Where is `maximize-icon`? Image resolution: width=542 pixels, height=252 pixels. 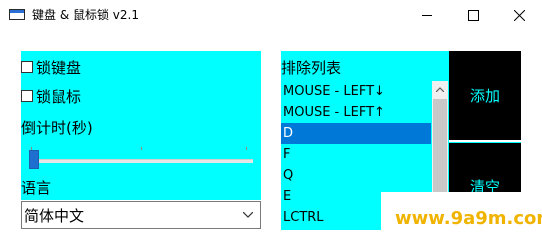
maximize-icon is located at coordinates (473, 15).